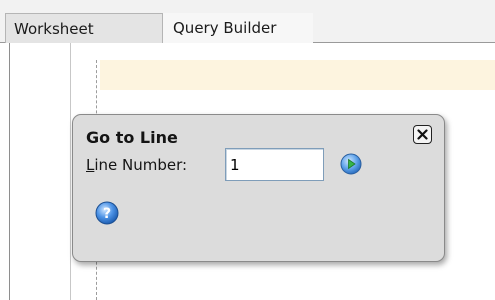 This screenshot has width=495, height=300. What do you see at coordinates (225, 28) in the screenshot?
I see `tab-query-builder-label: Query Builder` at bounding box center [225, 28].